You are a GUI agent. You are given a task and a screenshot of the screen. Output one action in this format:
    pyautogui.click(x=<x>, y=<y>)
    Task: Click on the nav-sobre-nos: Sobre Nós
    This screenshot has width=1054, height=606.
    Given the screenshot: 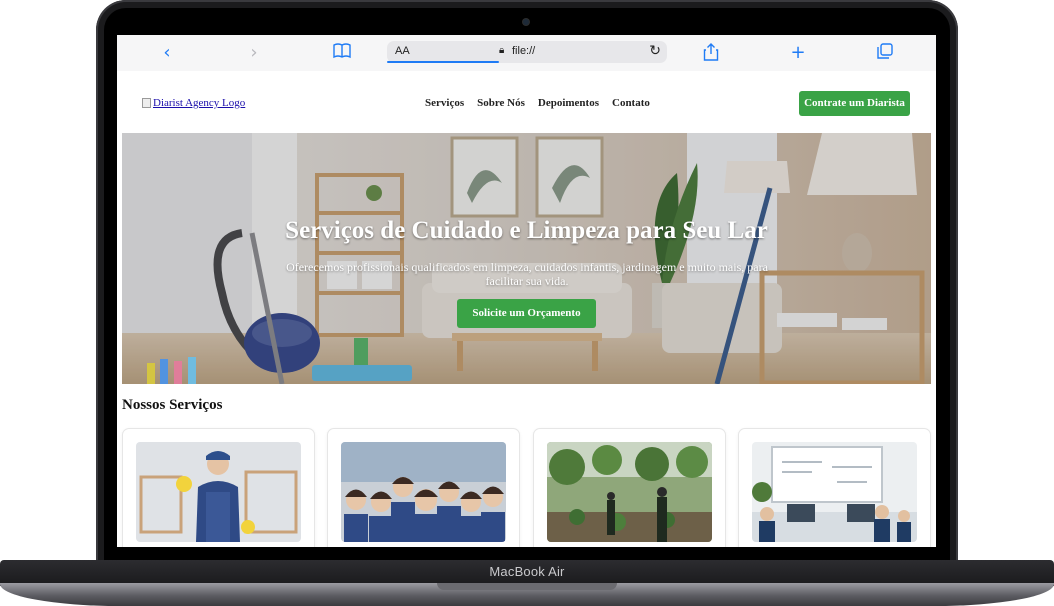 What is the action you would take?
    pyautogui.click(x=501, y=103)
    